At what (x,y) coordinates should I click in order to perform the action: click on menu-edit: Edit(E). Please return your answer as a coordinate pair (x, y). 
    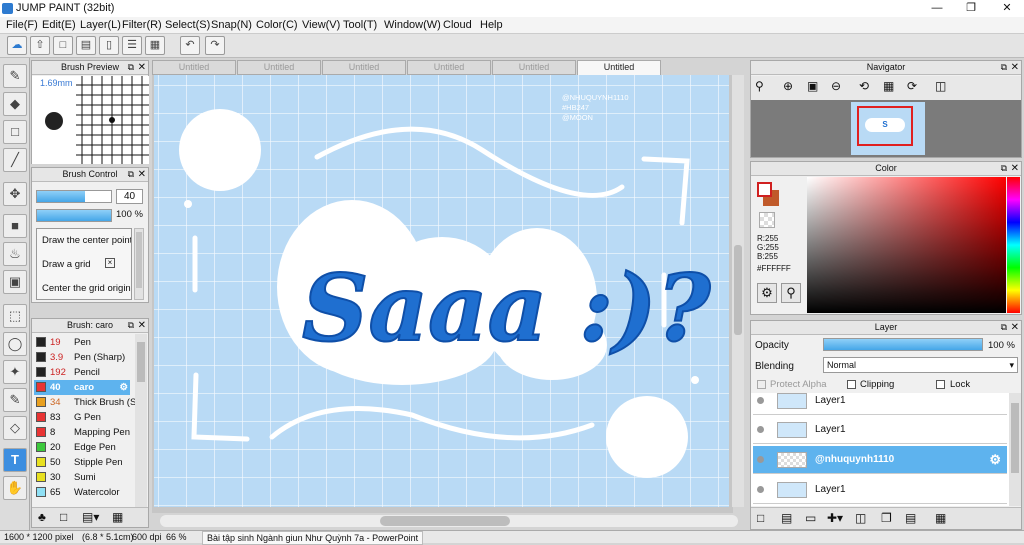
    Looking at the image, I should click on (59, 25).